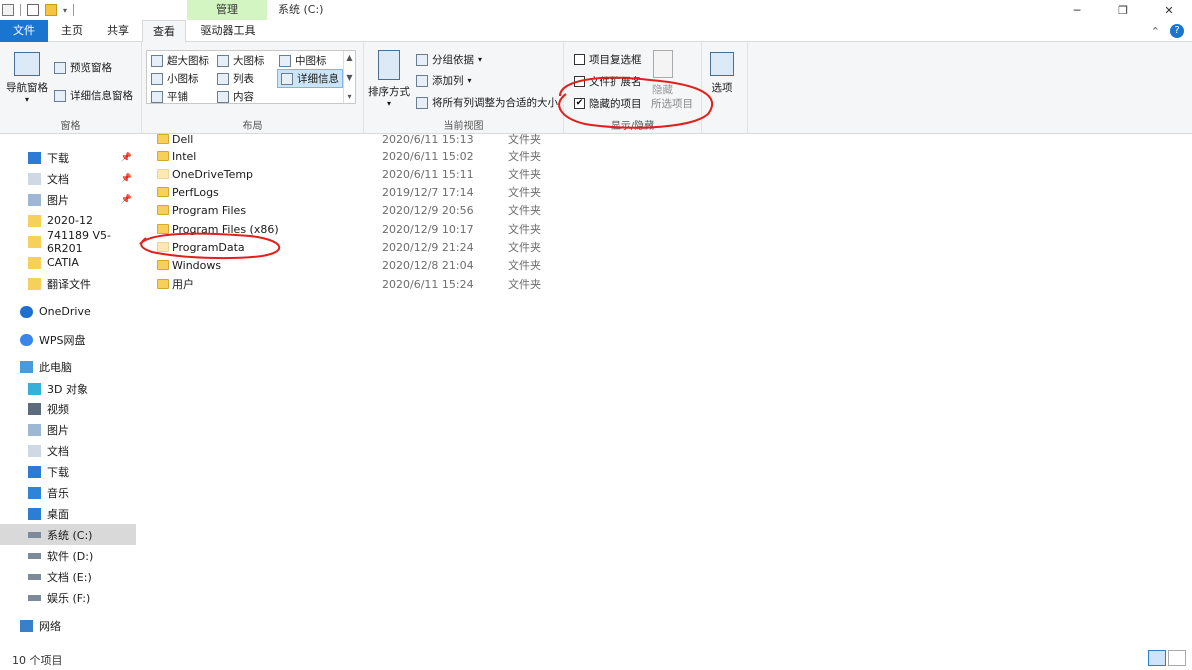  I want to click on file-row: 用户 2020/6/11 15:24 文件夹, so click(358, 284).